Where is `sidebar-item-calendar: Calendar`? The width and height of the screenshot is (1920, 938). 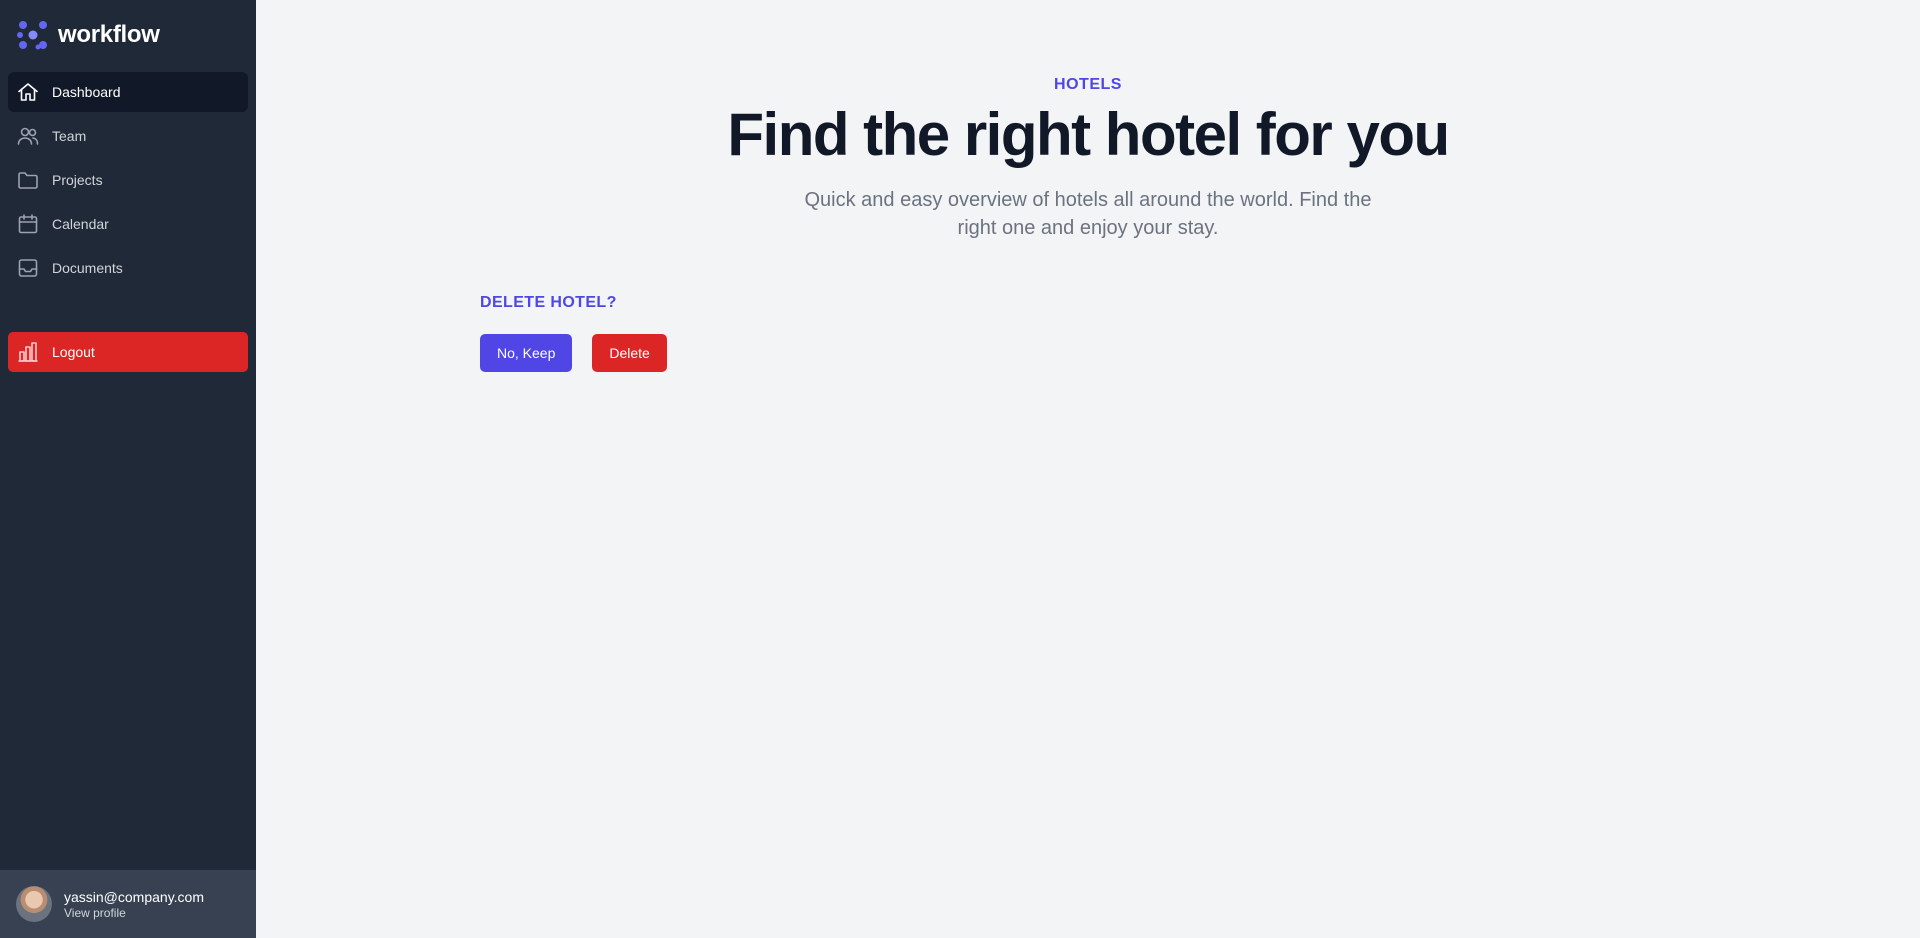 sidebar-item-calendar: Calendar is located at coordinates (128, 224).